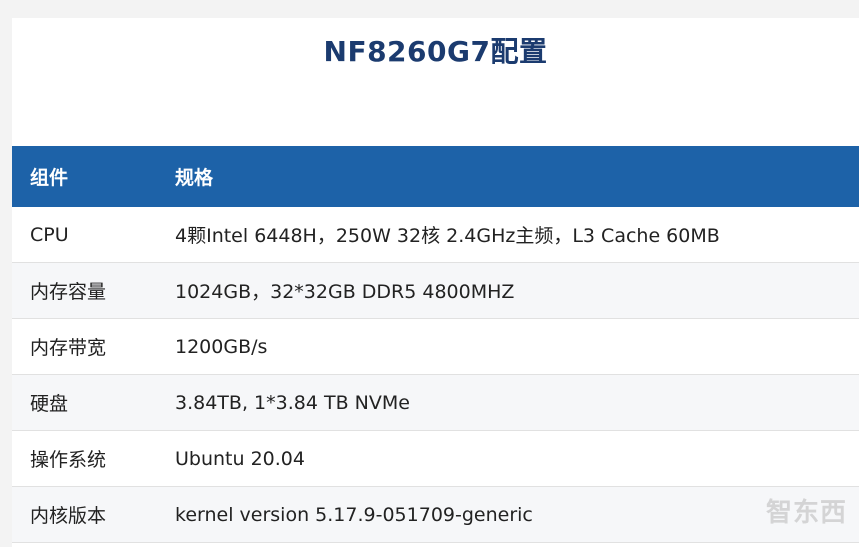  What do you see at coordinates (435, 347) in the screenshot?
I see `table-row: 内存带宽 1200GB/s` at bounding box center [435, 347].